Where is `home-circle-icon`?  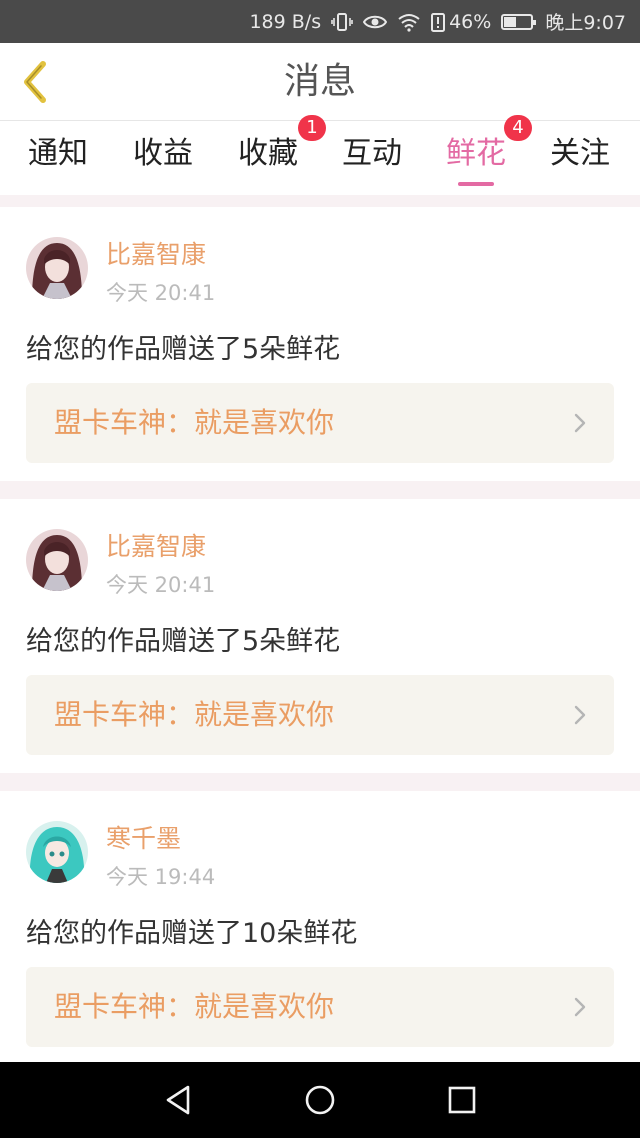
home-circle-icon is located at coordinates (320, 1100).